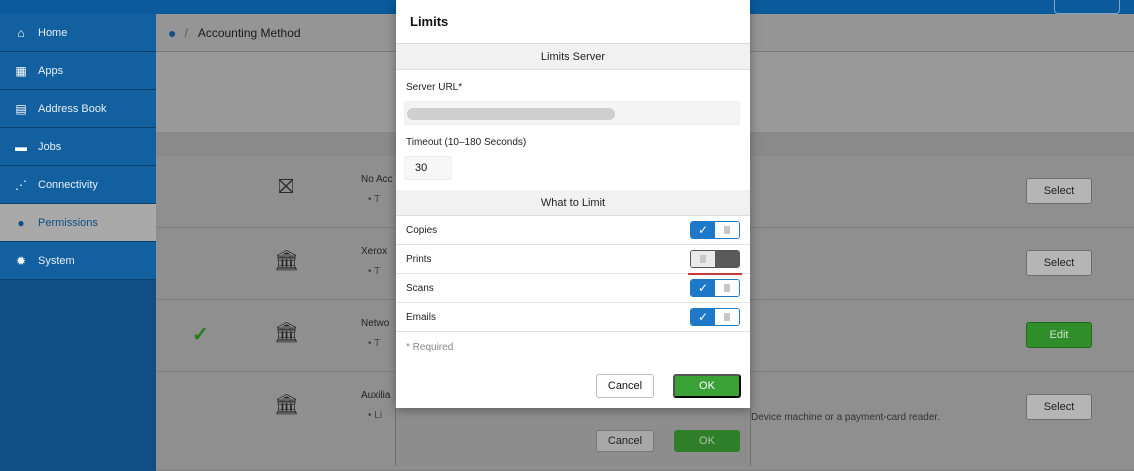  I want to click on scans-toggle: ✓, so click(715, 288).